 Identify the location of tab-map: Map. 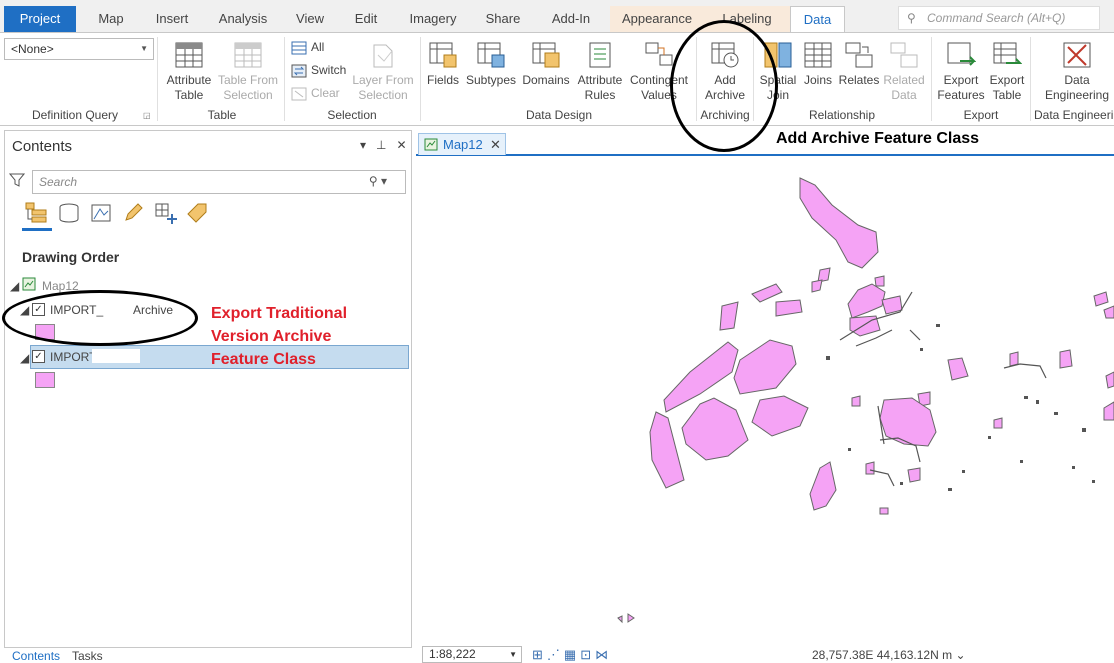
(111, 19).